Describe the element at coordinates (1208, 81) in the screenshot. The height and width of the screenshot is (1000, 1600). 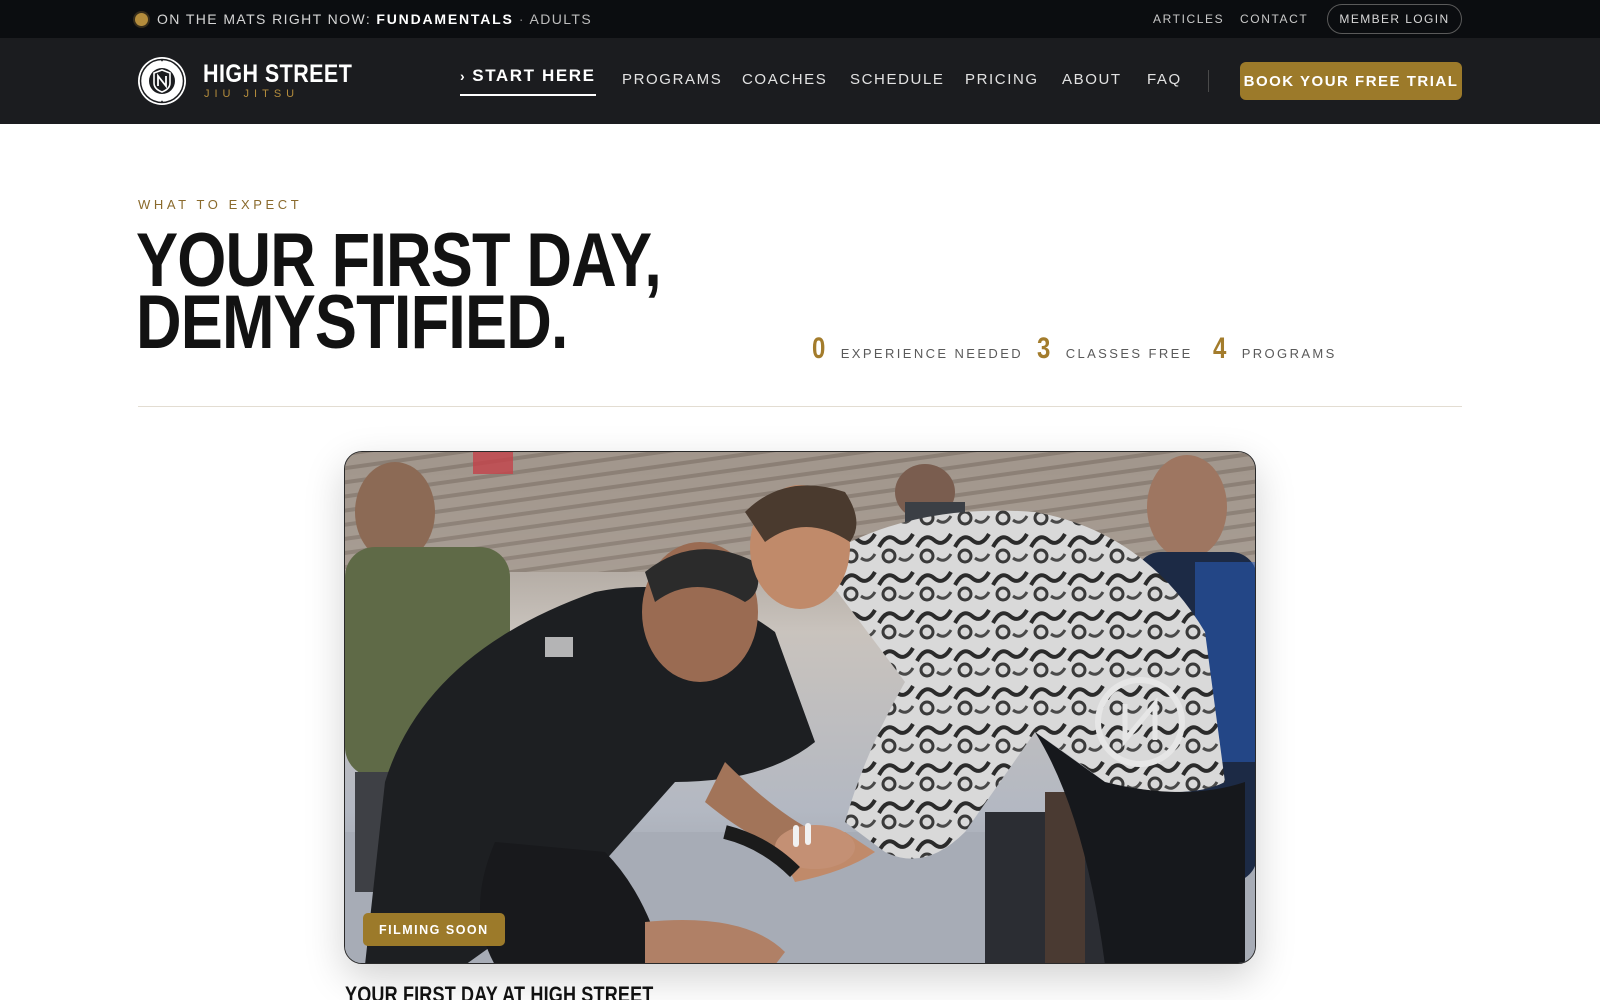
I see `nav-divider` at that location.